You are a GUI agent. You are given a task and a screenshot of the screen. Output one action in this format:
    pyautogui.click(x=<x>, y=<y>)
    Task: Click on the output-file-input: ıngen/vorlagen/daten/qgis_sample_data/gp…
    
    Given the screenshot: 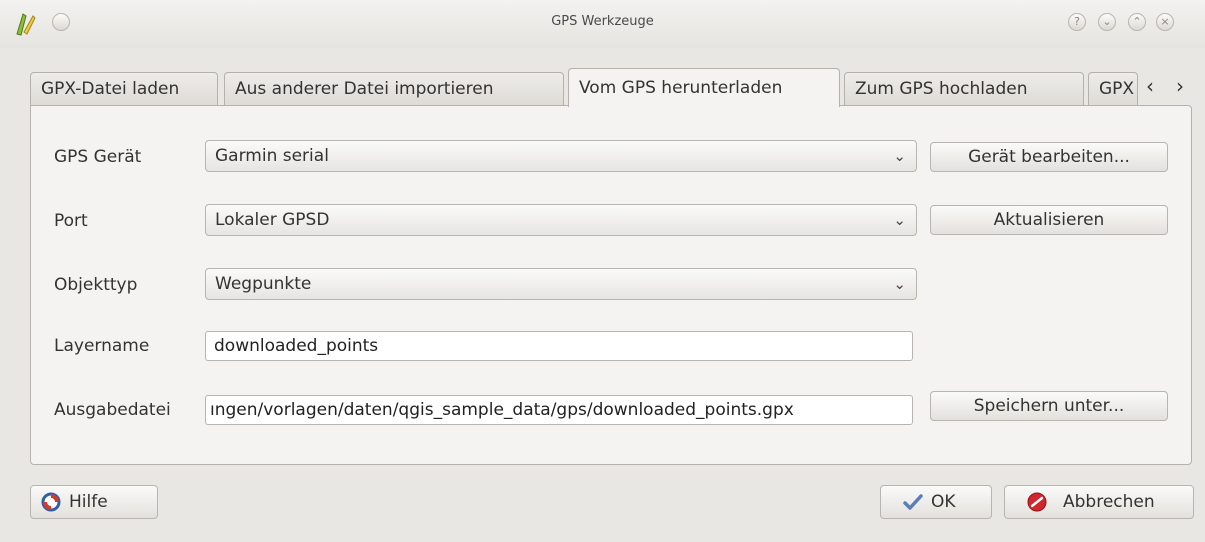 What is the action you would take?
    pyautogui.click(x=559, y=410)
    